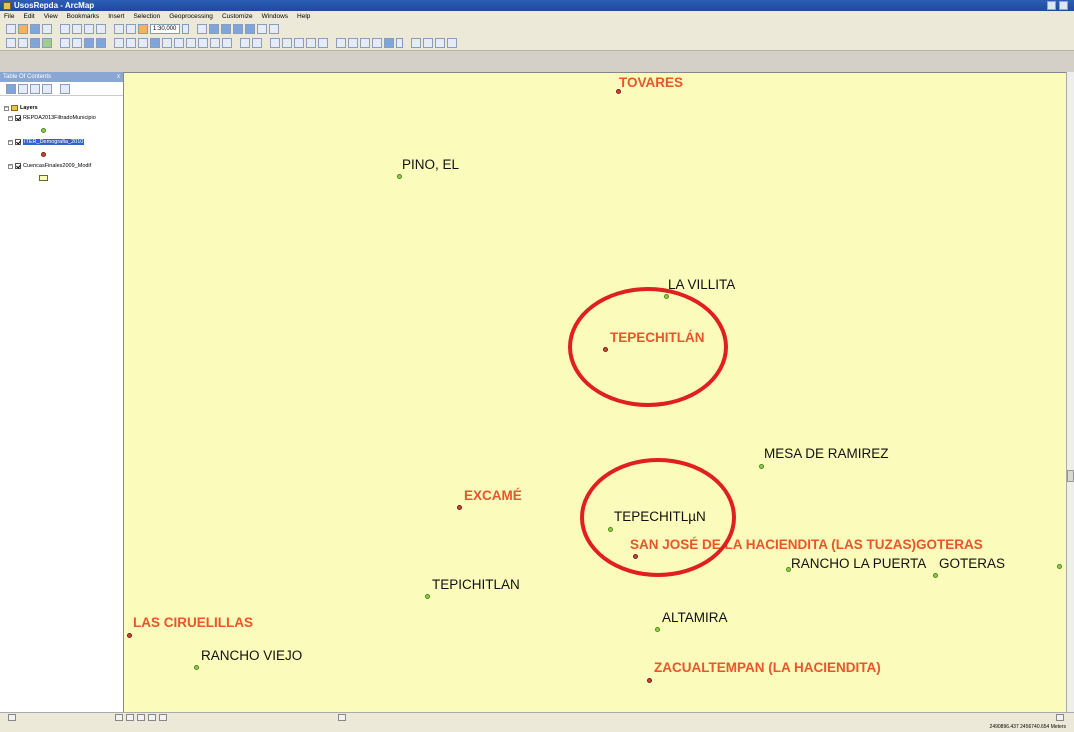 The width and height of the screenshot is (1074, 732). I want to click on minimize-button, so click(1051, 5).